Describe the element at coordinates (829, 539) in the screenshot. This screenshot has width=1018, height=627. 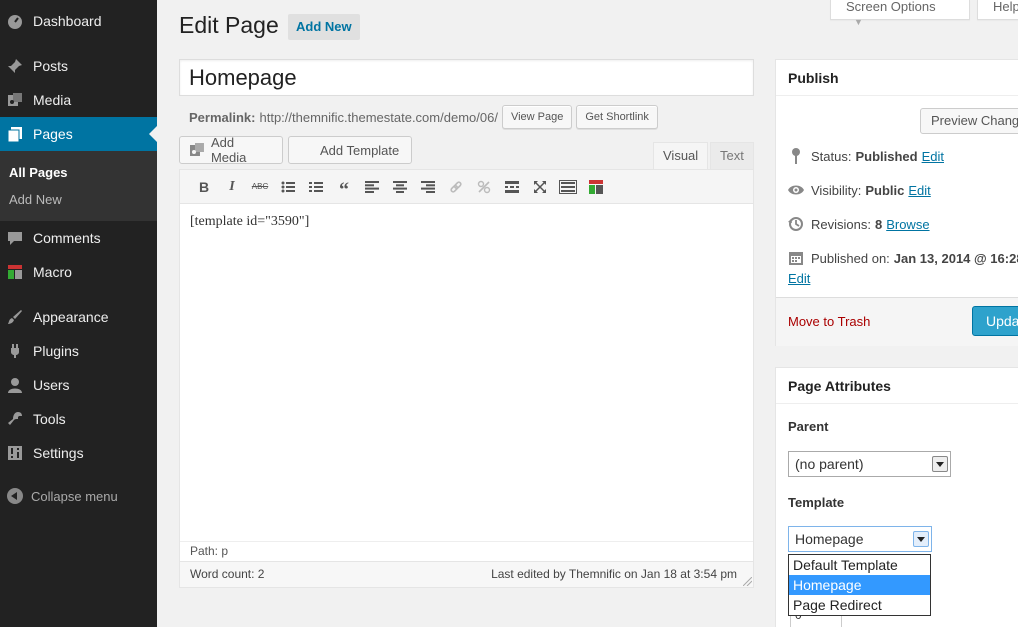
I see `template-select-value: Homepage` at that location.